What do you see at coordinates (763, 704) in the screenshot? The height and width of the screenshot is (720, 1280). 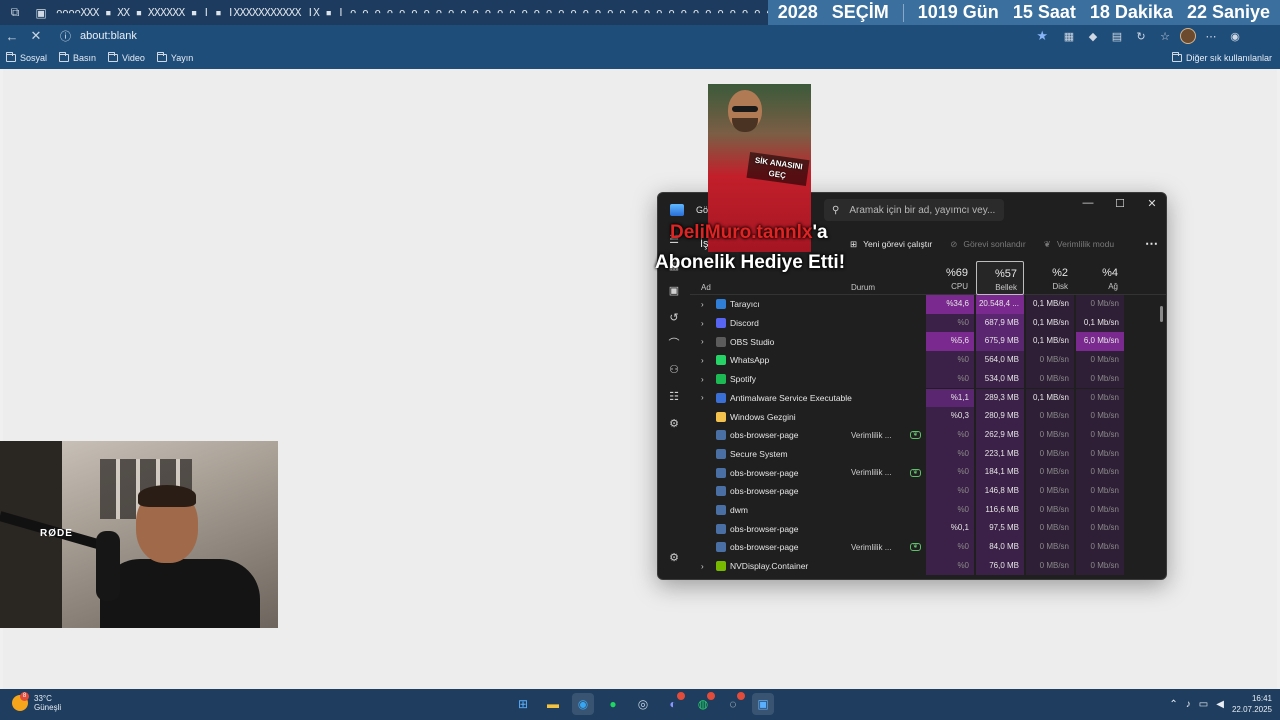 I see `task-manager-icon: ▣` at bounding box center [763, 704].